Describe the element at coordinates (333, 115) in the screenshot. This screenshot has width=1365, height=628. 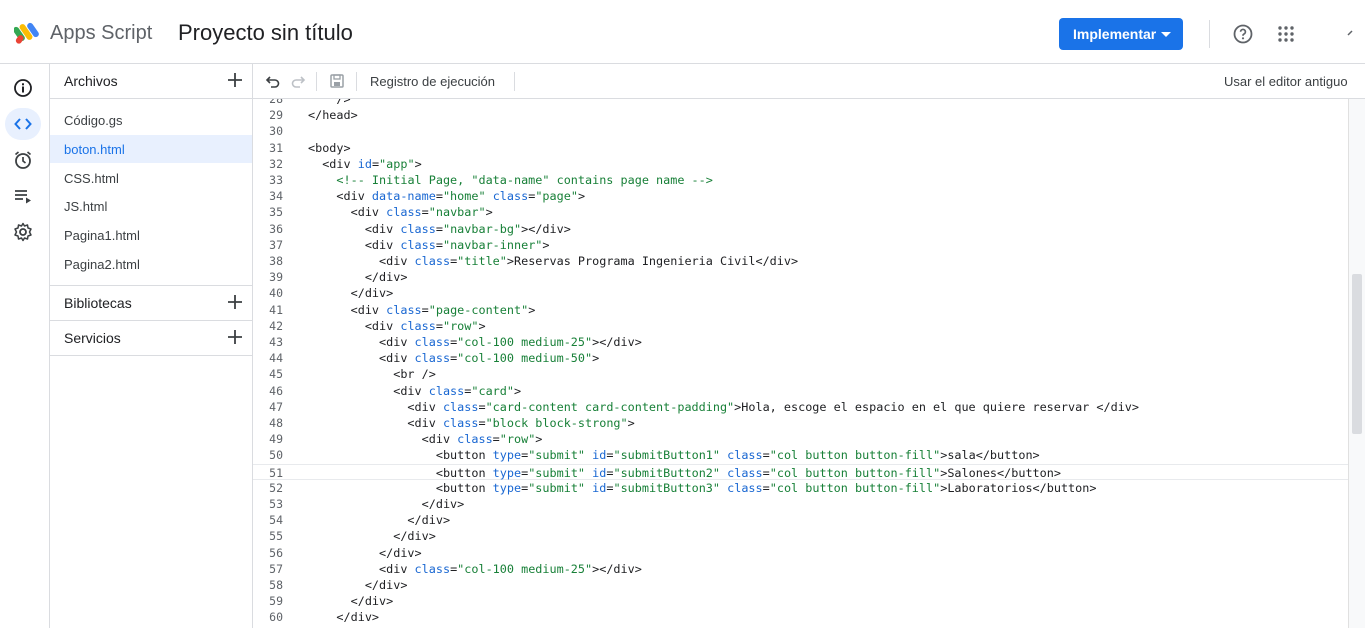
I see `code-text: </head>` at that location.